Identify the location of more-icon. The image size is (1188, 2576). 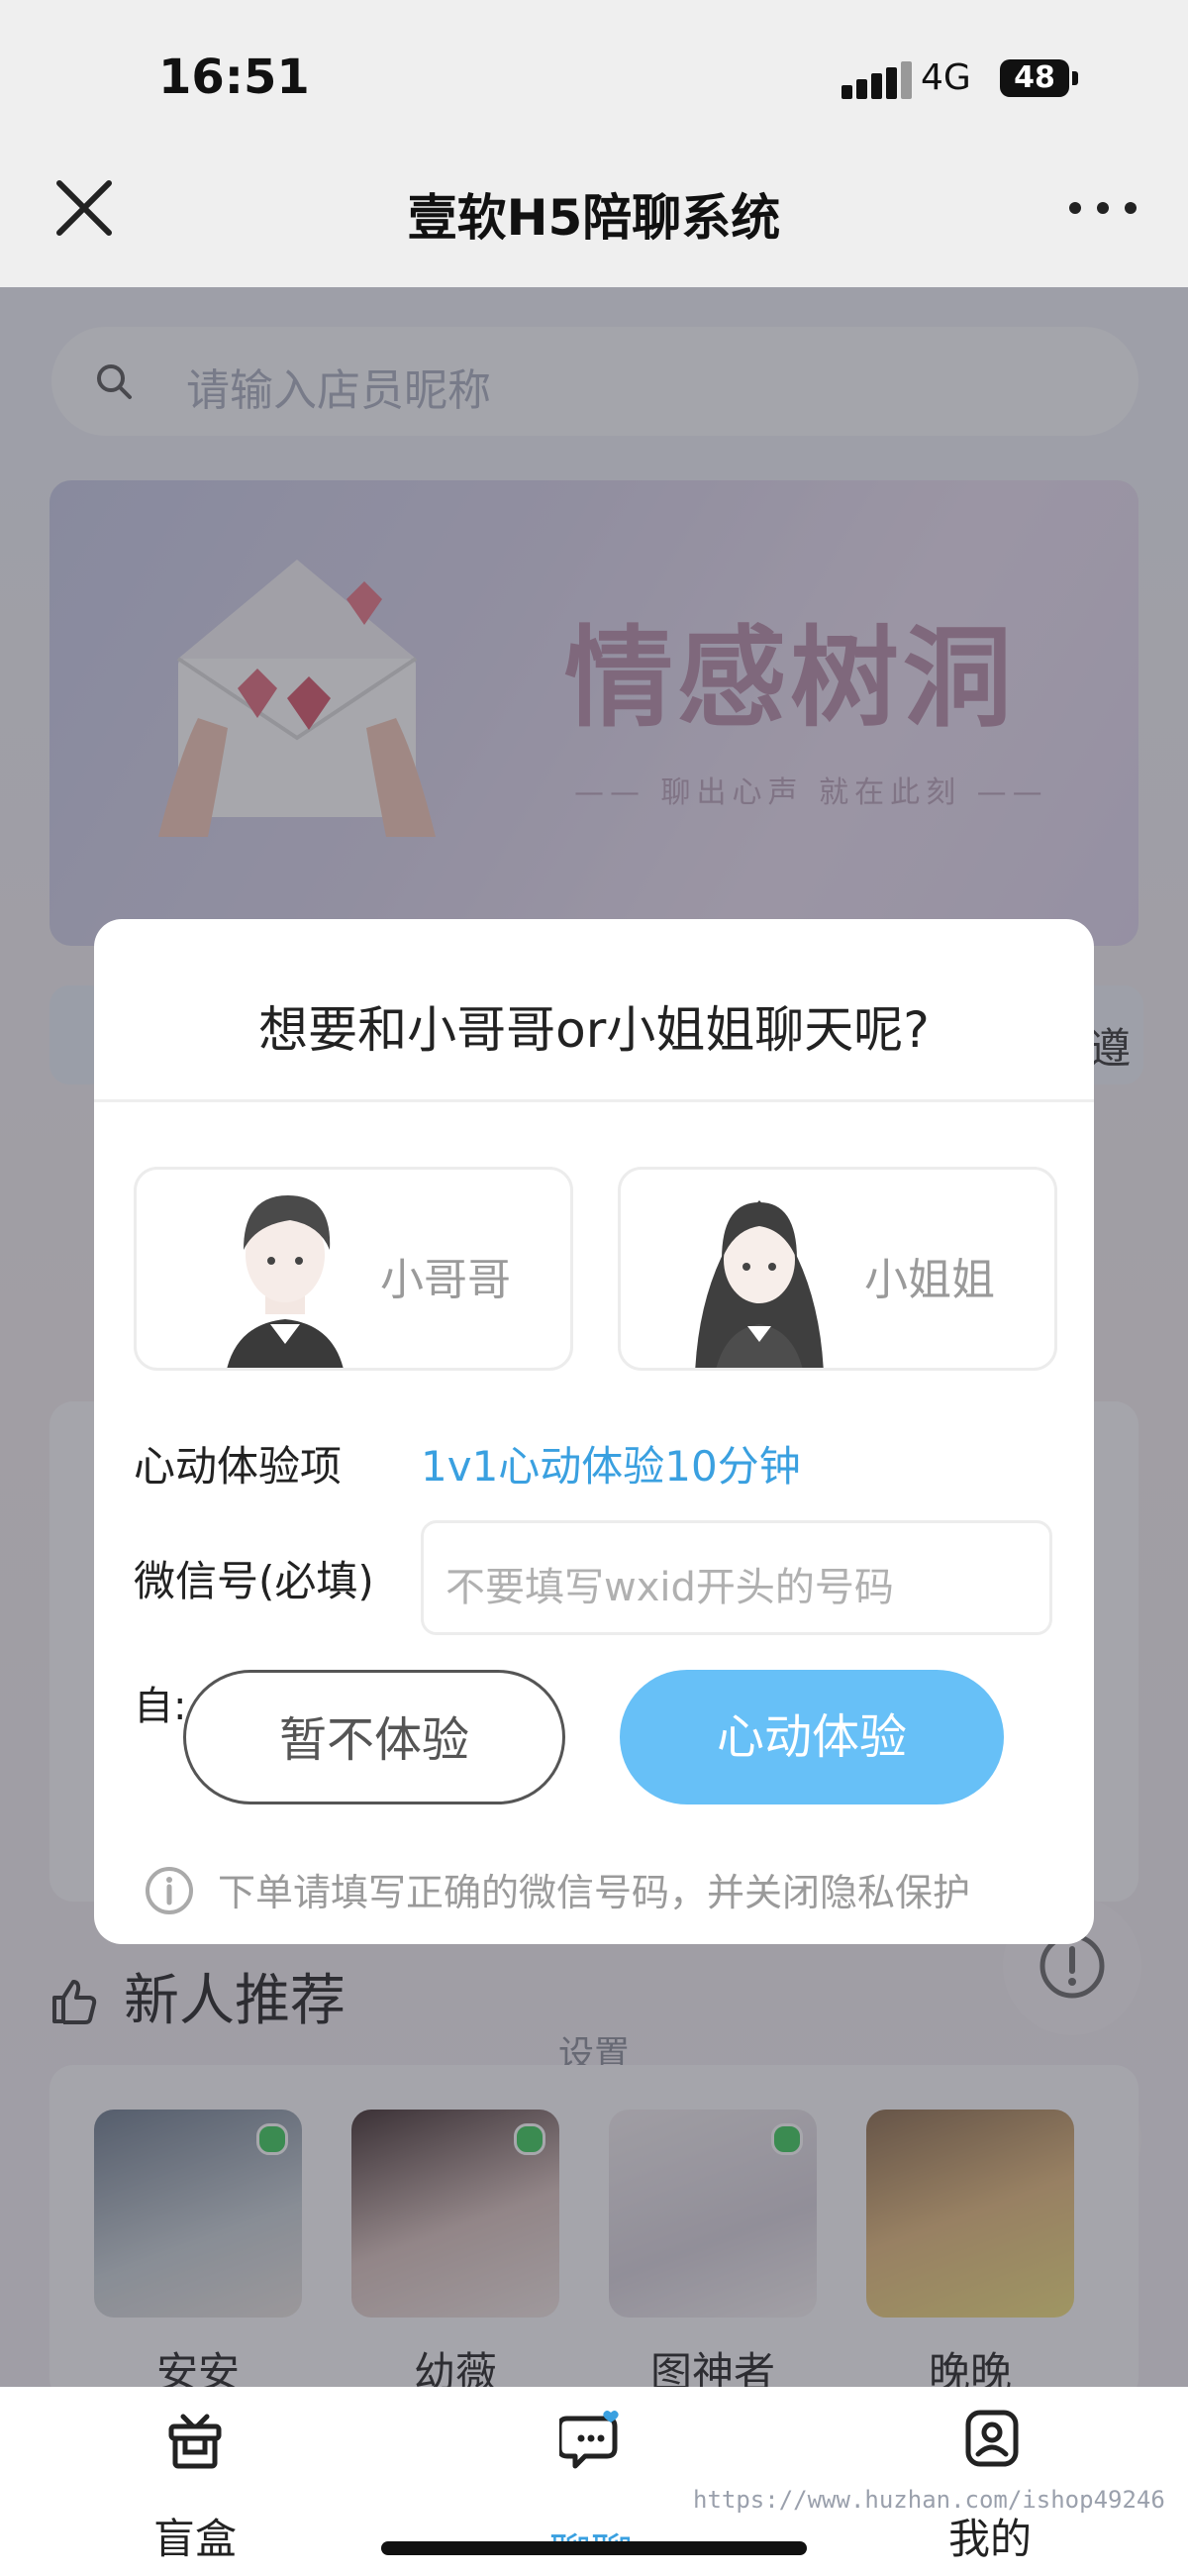
(1103, 208).